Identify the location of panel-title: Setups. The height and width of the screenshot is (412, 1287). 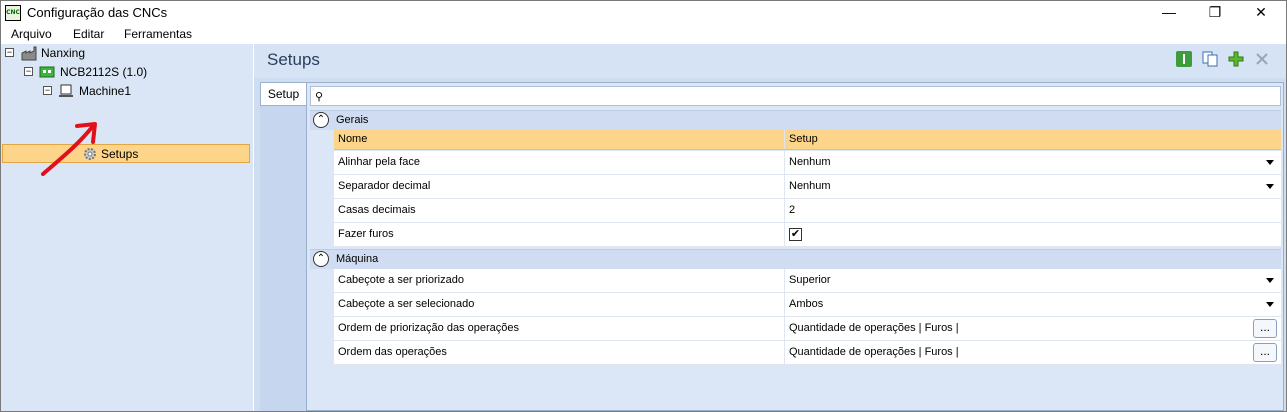
(293, 59).